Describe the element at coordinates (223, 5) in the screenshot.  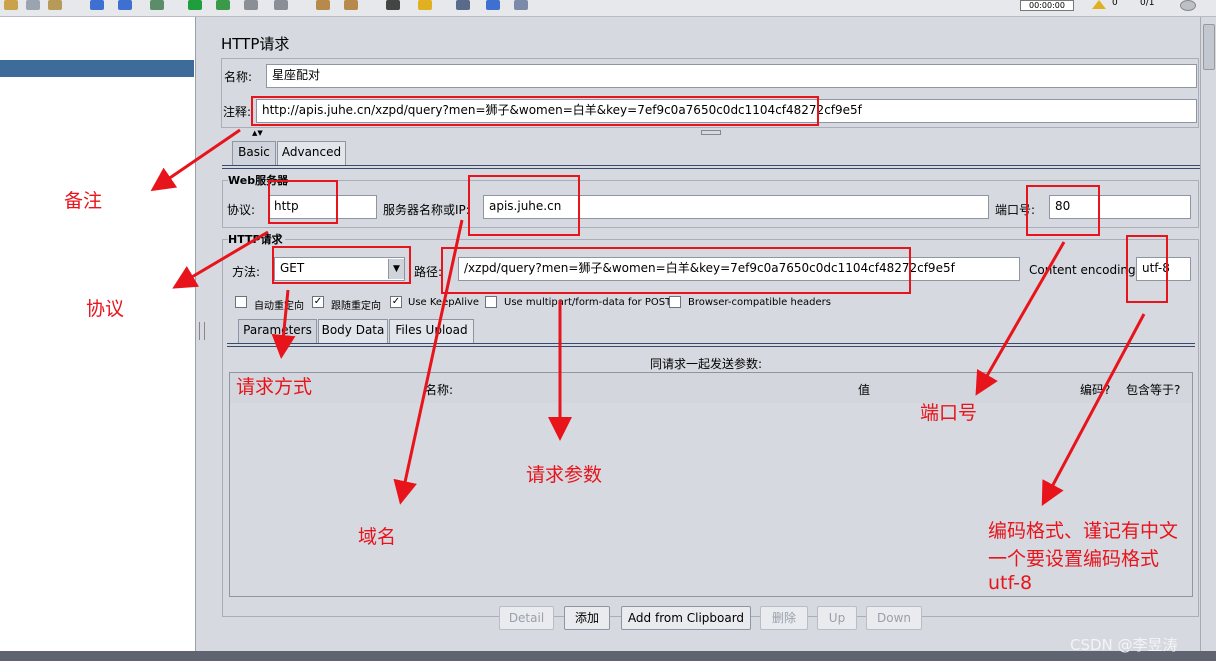
I see `start-no-pause-icon` at that location.